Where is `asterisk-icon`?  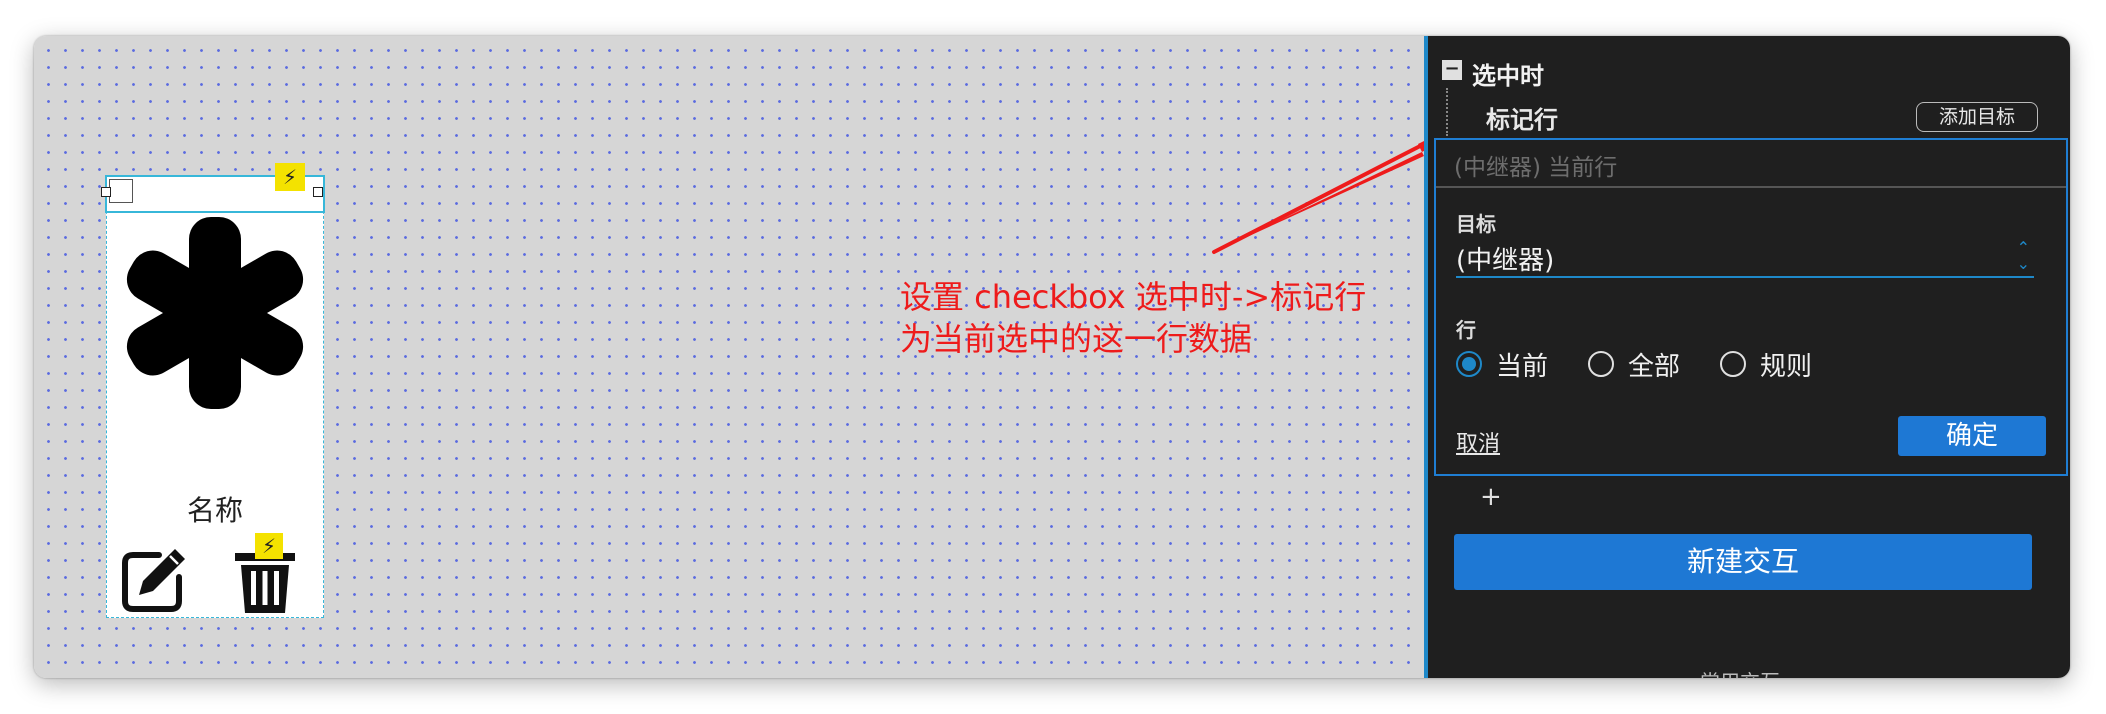
asterisk-icon is located at coordinates (215, 313).